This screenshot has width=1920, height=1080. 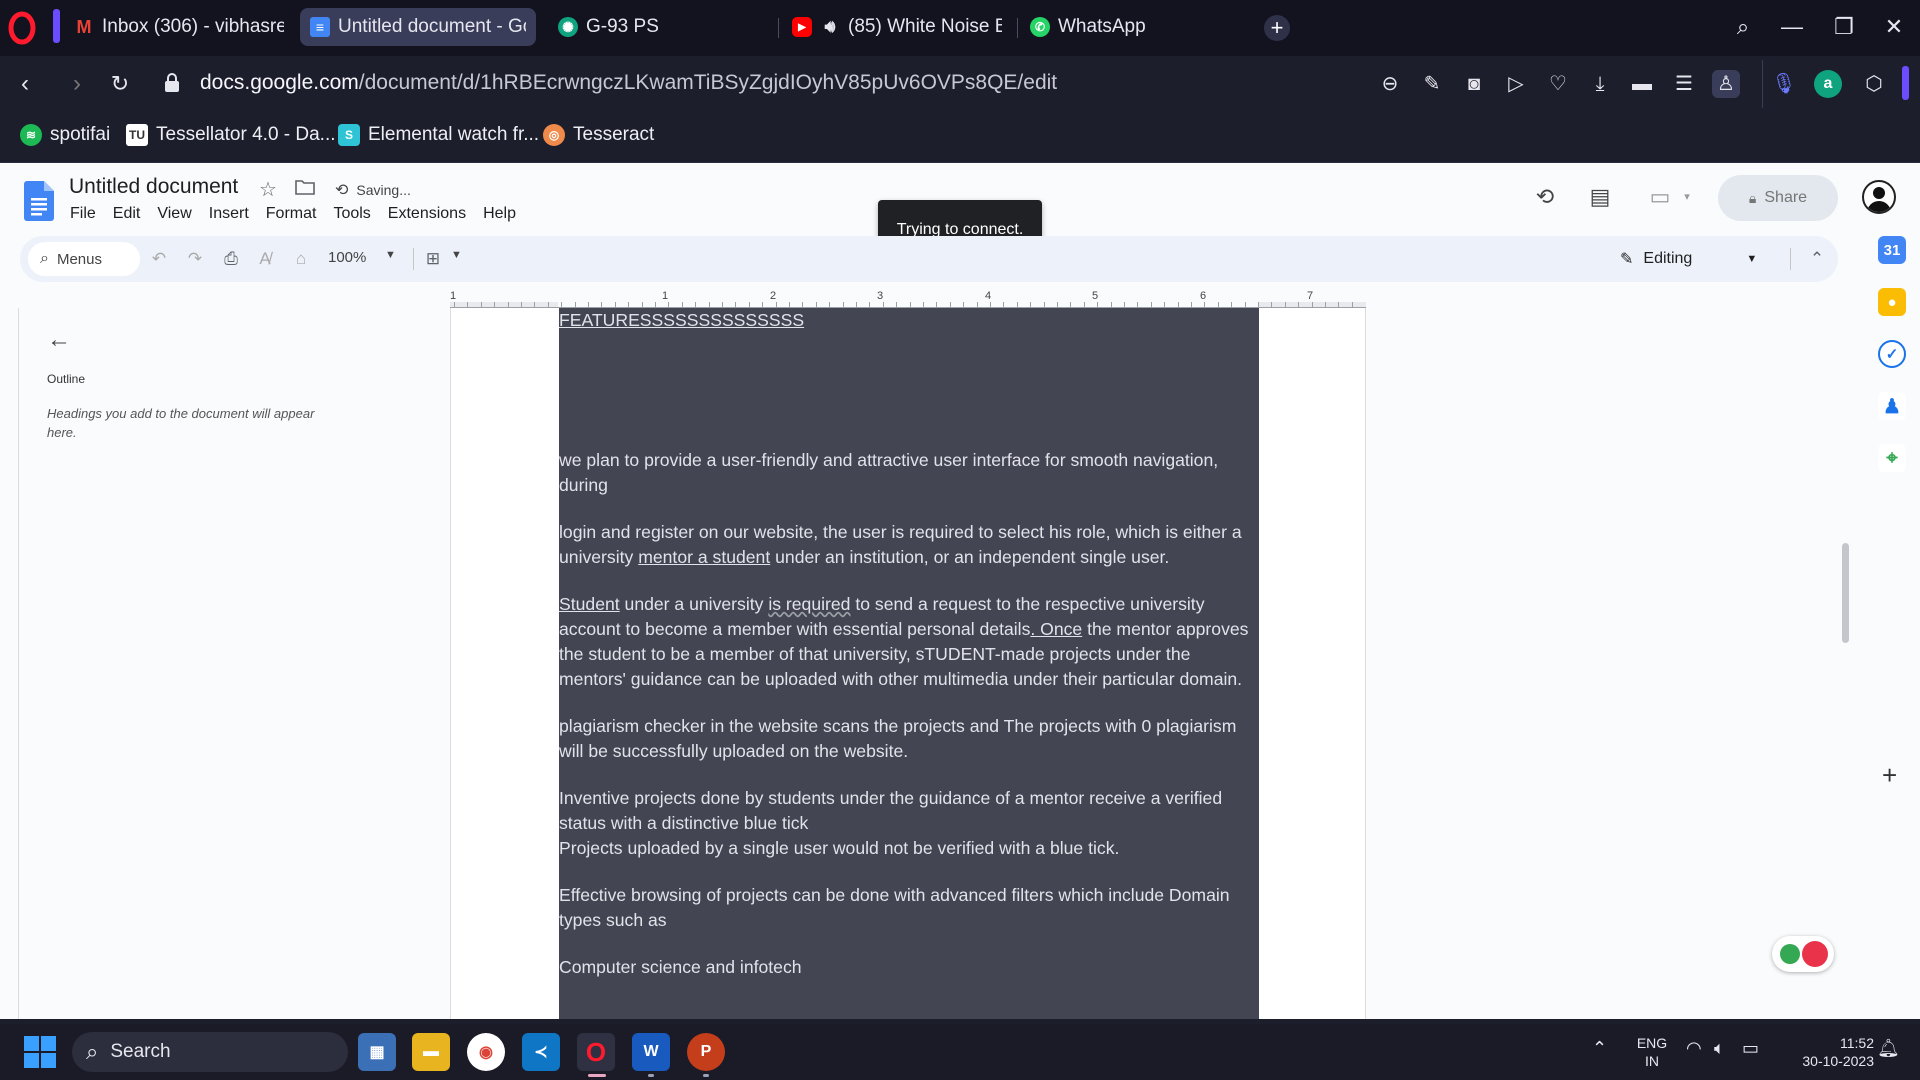 What do you see at coordinates (268, 189) in the screenshot?
I see `star-icon: ☆` at bounding box center [268, 189].